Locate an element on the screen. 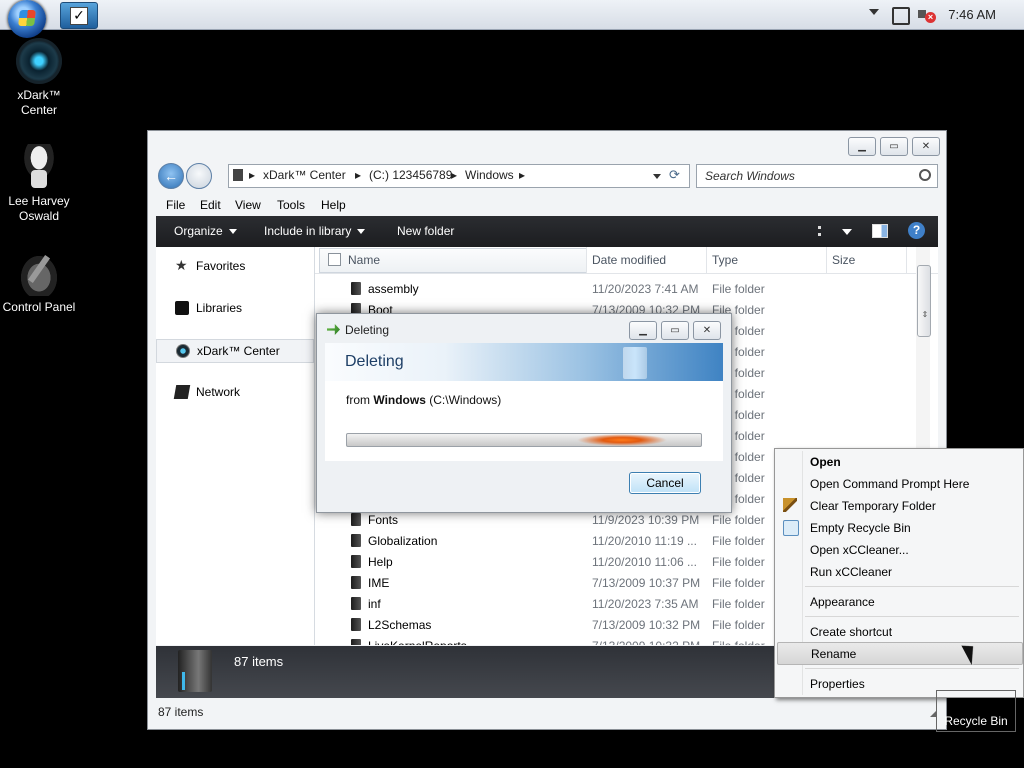  taskbar: ✓ × 7:46 AM is located at coordinates (512, 19).